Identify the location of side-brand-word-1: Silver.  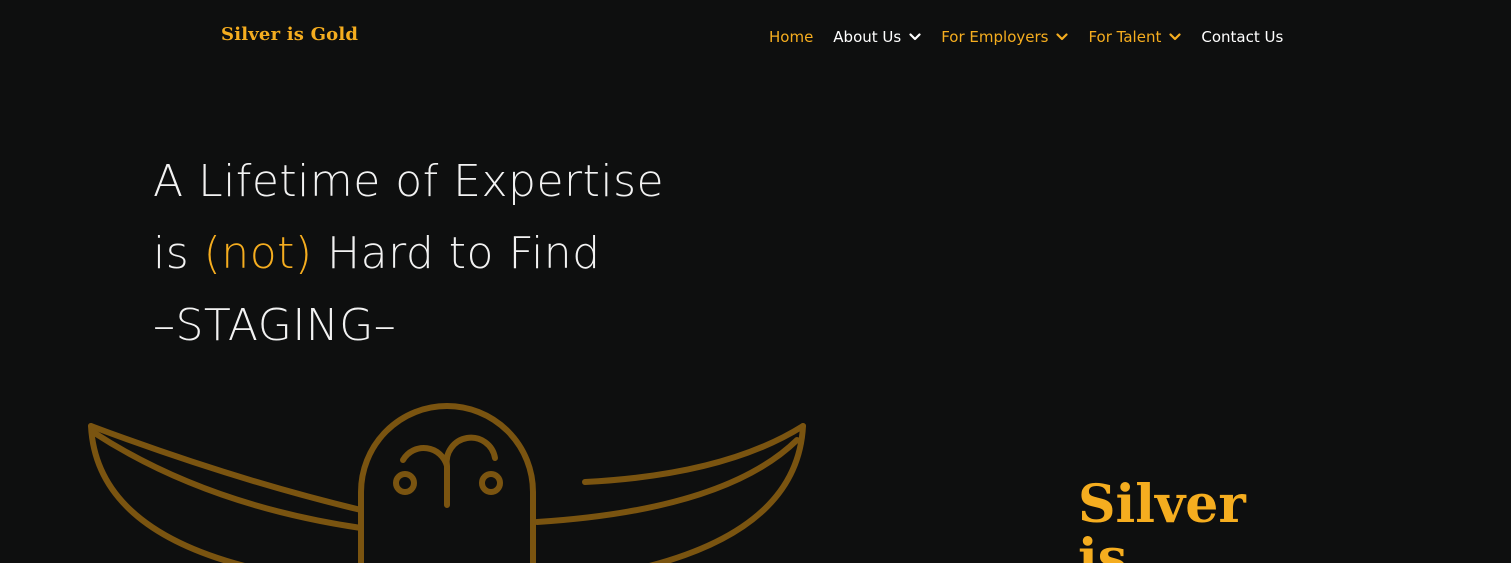
(1162, 504).